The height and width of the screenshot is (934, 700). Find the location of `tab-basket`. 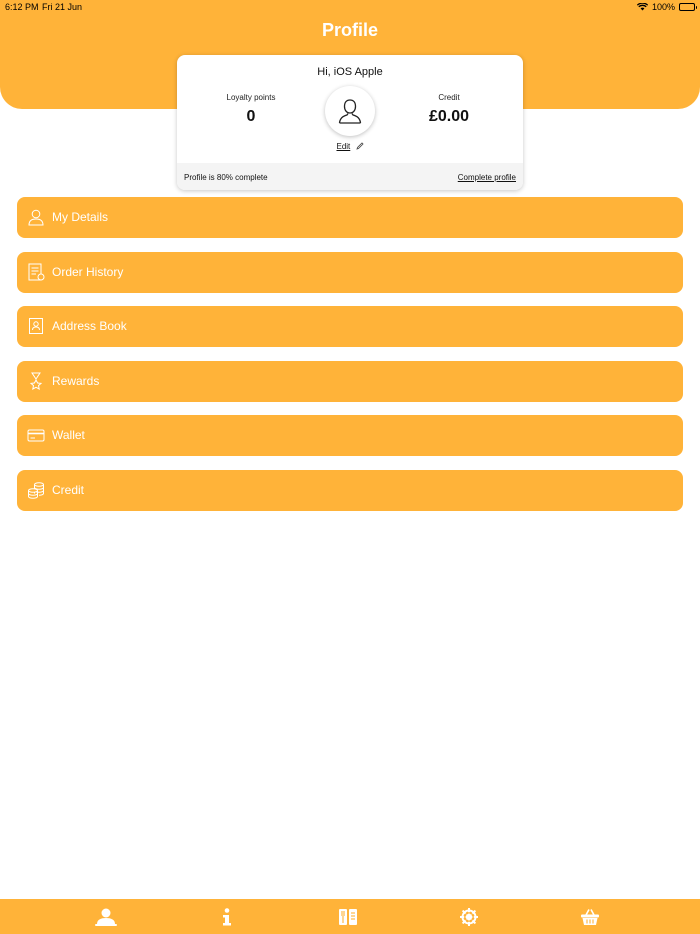

tab-basket is located at coordinates (590, 917).